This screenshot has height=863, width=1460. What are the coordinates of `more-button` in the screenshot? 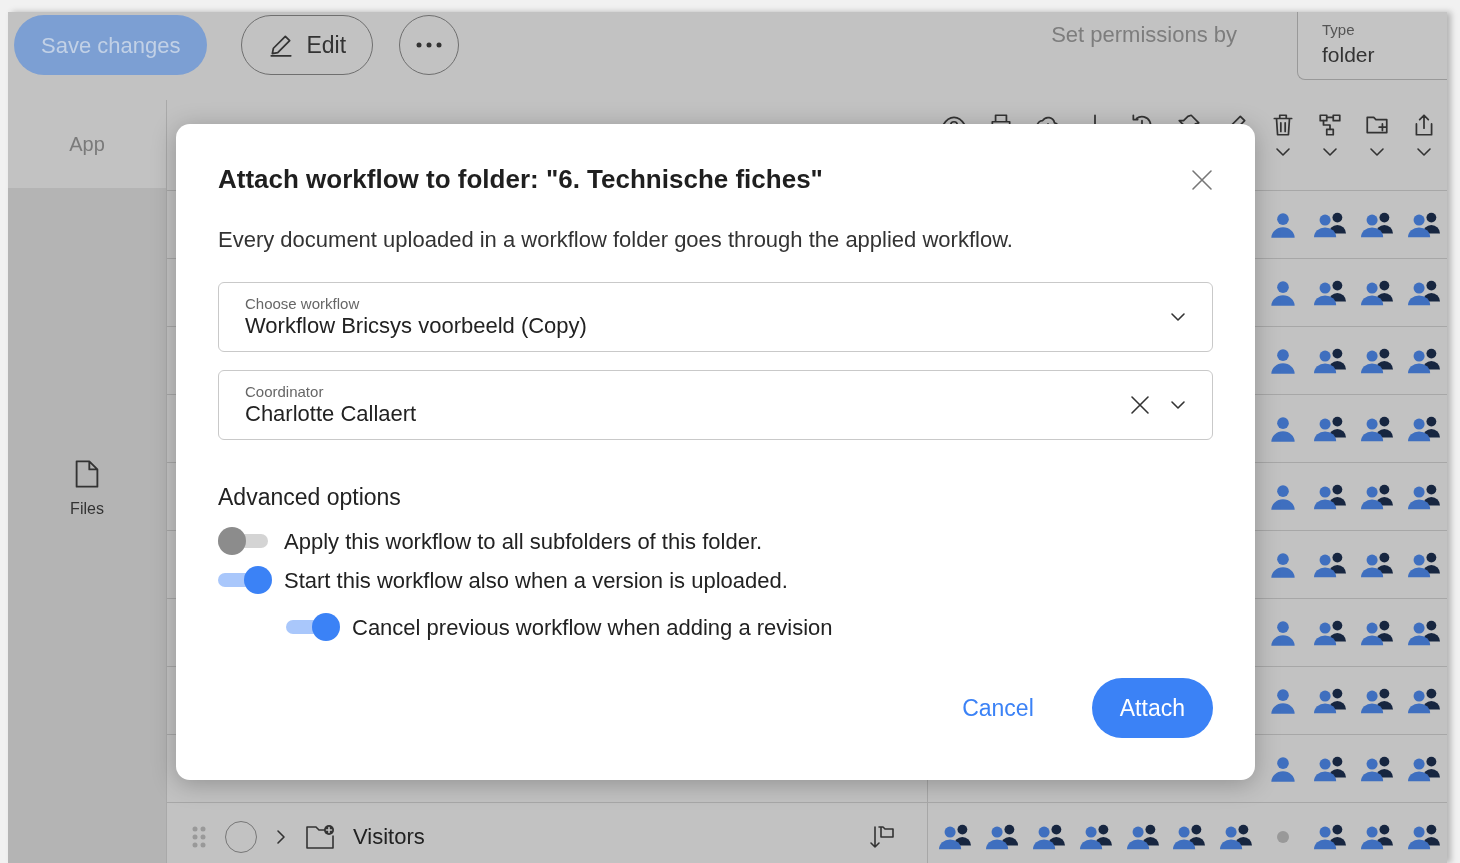 It's located at (429, 45).